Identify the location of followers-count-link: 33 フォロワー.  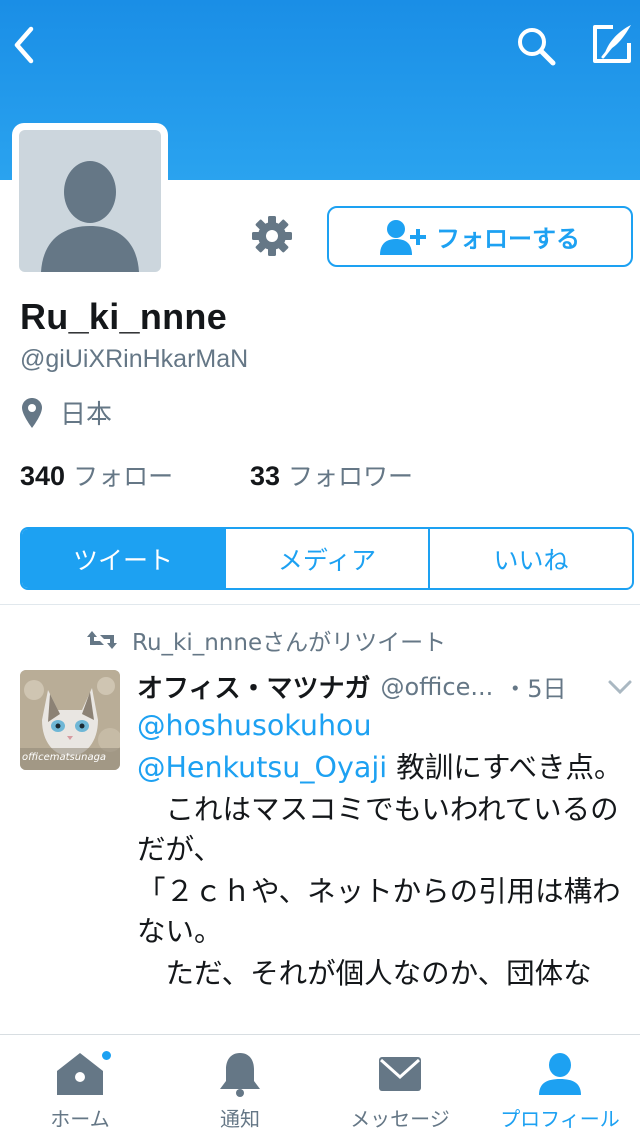
(331, 475).